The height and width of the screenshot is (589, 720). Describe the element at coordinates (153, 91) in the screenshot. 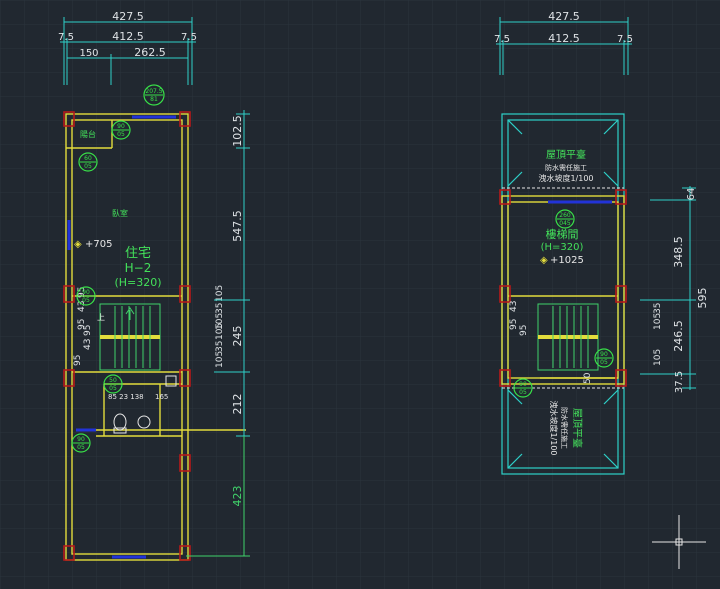

I see `svg-text: 207.5` at that location.